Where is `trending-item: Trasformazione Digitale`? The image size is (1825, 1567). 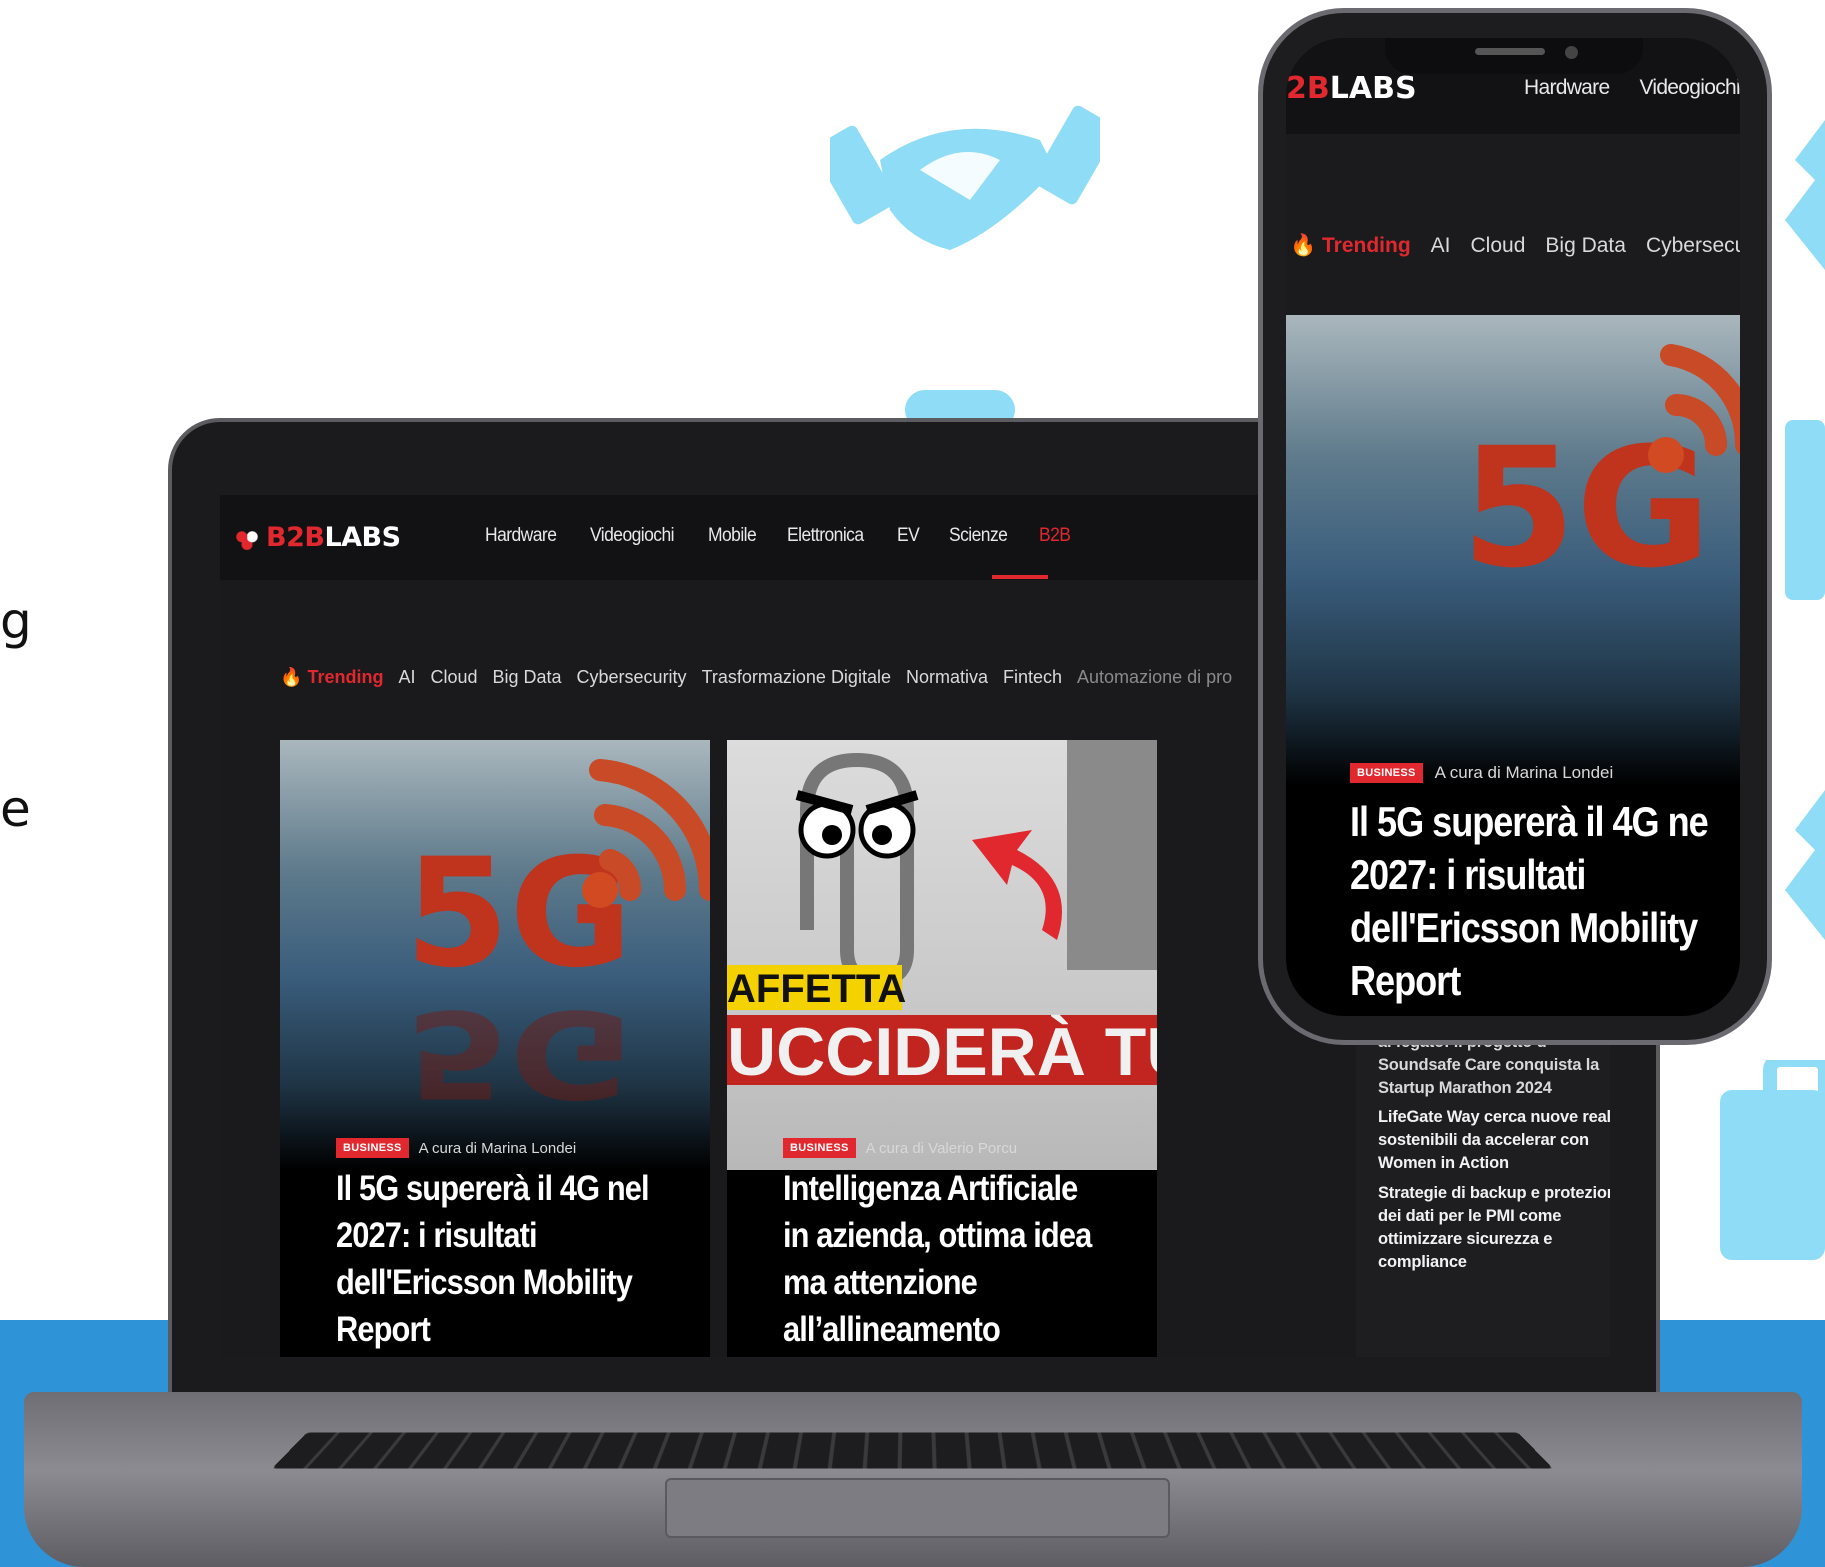
trending-item: Trasformazione Digitale is located at coordinates (796, 677).